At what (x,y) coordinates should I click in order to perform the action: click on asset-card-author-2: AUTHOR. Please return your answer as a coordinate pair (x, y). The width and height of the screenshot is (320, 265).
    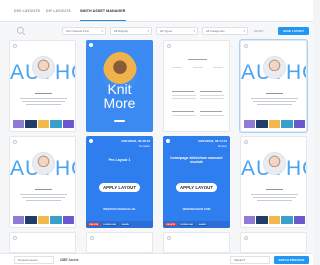
    Looking at the image, I should click on (273, 86).